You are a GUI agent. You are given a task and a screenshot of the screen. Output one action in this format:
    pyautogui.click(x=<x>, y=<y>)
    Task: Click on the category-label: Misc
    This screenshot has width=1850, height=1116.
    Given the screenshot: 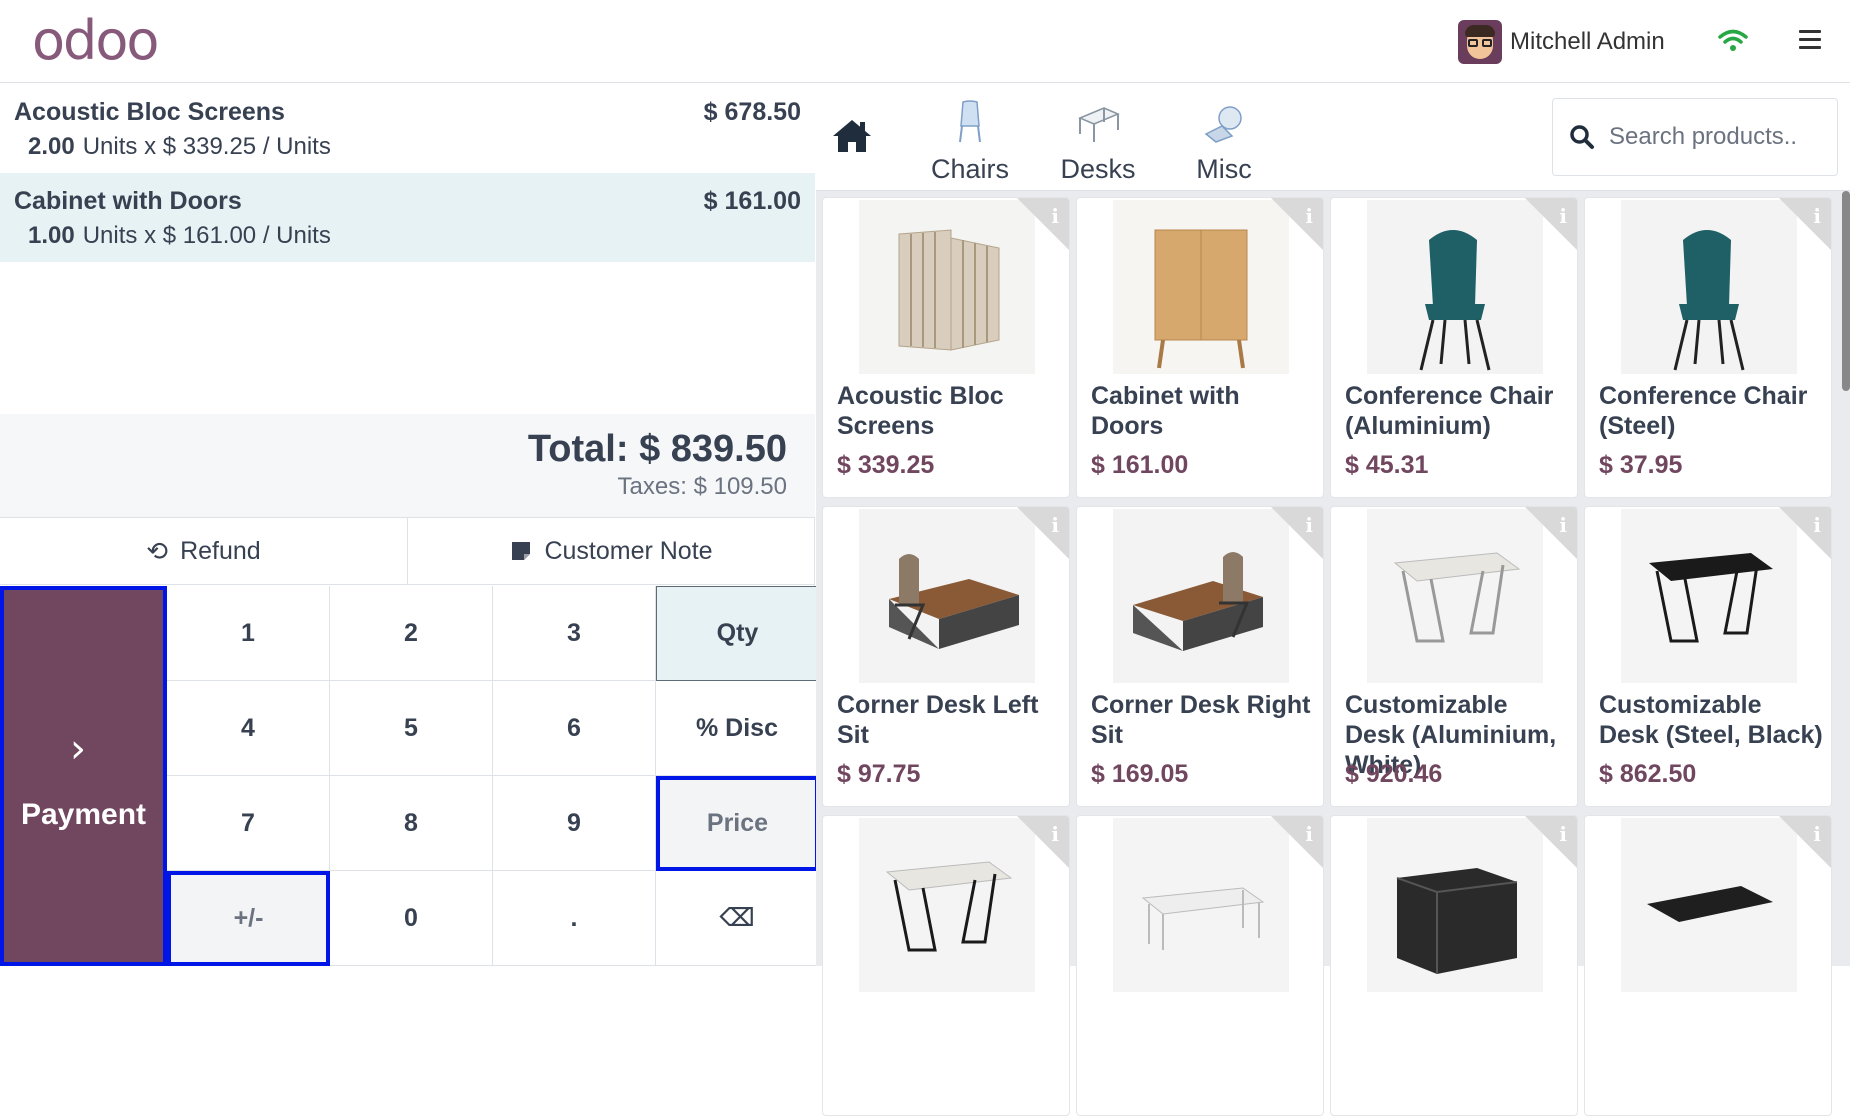 What is the action you would take?
    pyautogui.click(x=1224, y=169)
    